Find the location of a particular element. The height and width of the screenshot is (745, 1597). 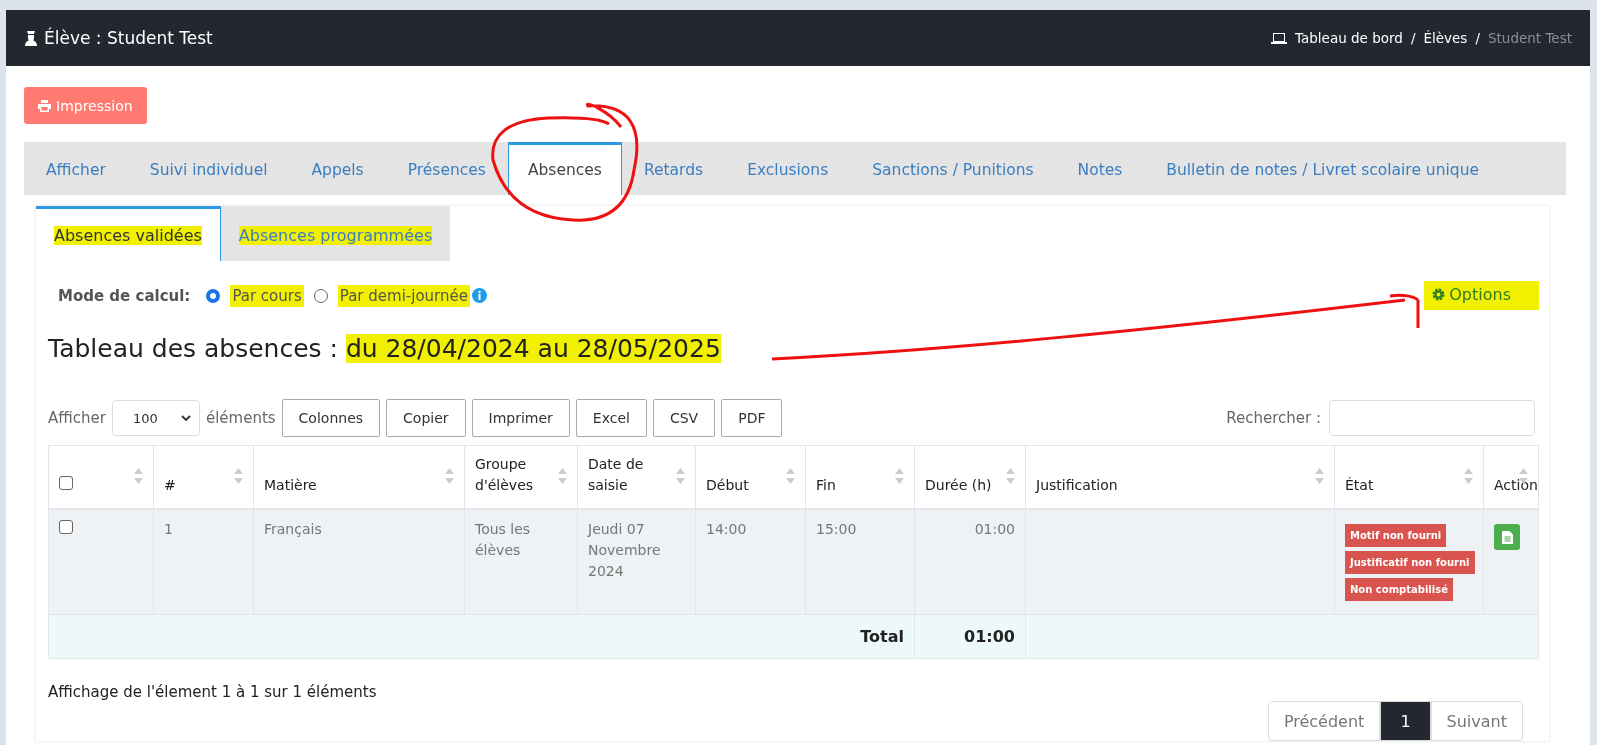

table-title: Tableau des absences : du 28/04/2024 au 28/05/2025 is located at coordinates (385, 348).